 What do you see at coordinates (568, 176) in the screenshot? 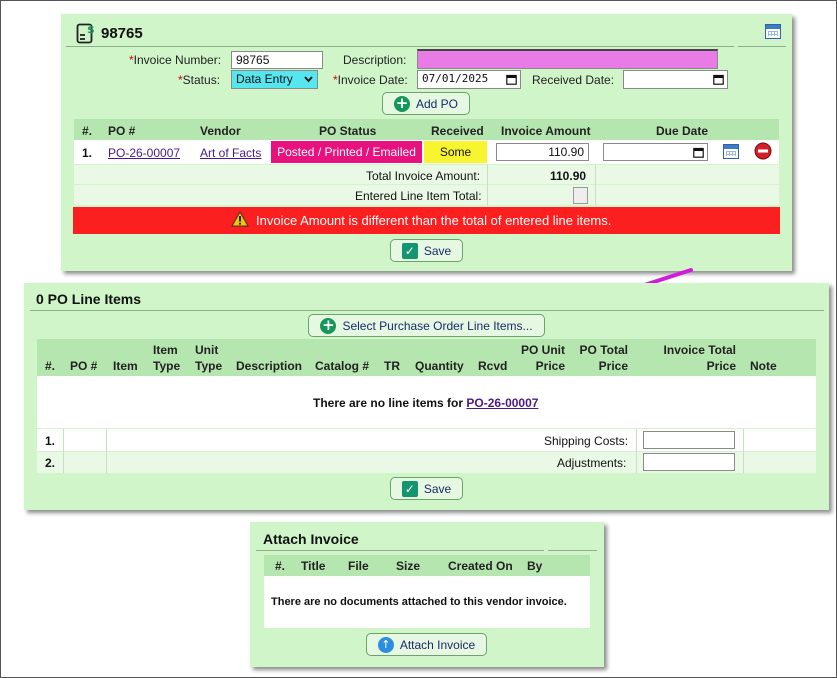
I see `total-value: 110.90` at bounding box center [568, 176].